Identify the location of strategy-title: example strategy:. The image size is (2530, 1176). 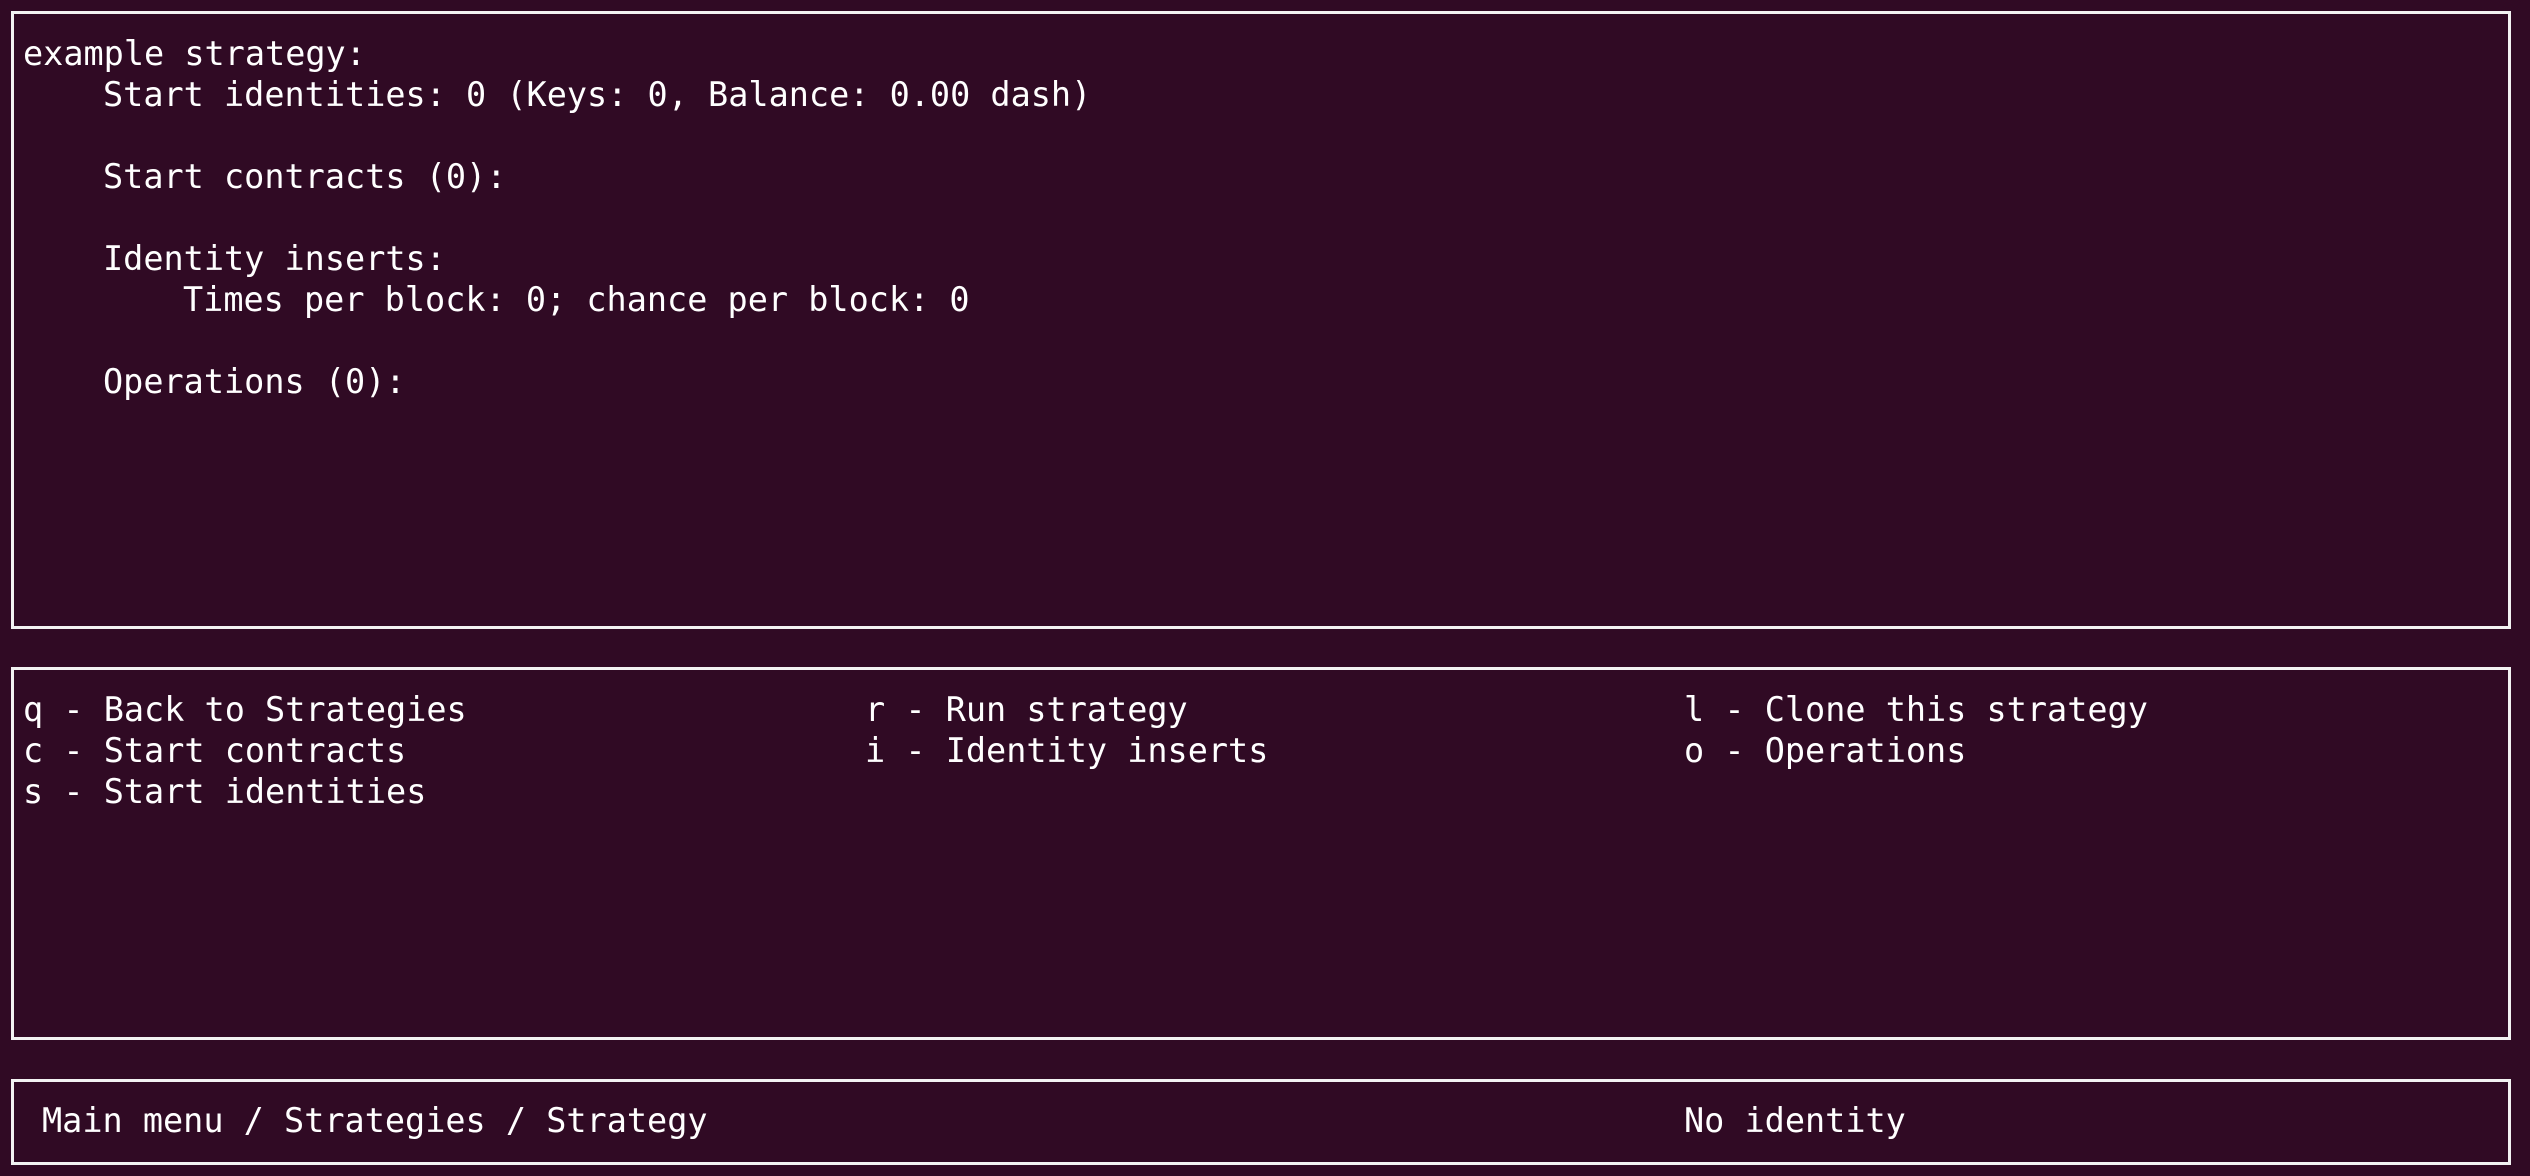
(194, 53).